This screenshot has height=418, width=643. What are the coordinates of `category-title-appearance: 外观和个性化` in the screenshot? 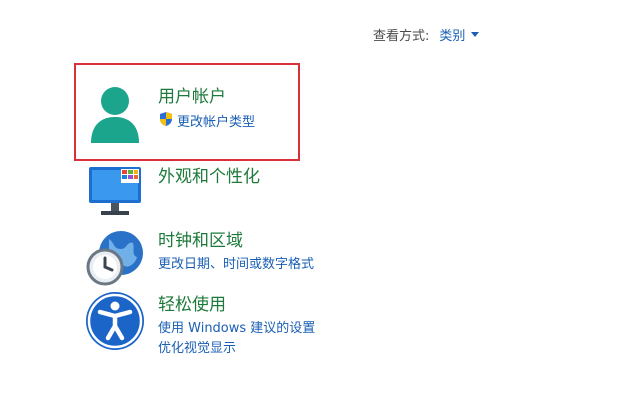 It's located at (209, 177).